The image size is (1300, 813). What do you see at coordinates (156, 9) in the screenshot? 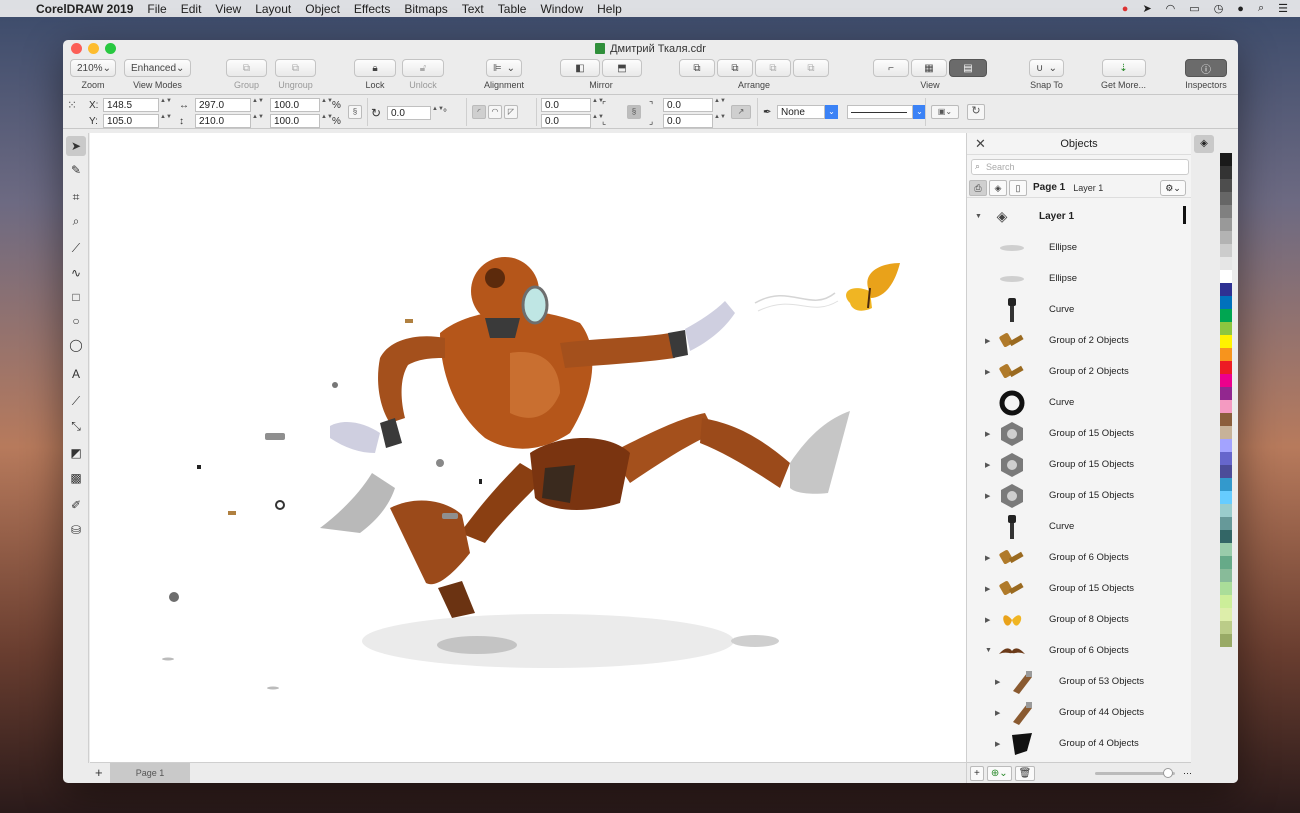
I see `menu-file: File` at bounding box center [156, 9].